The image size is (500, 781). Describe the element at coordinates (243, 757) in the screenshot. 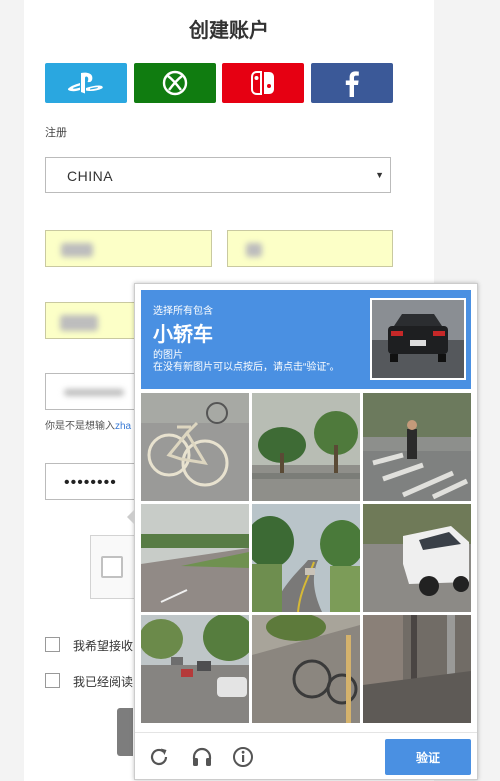

I see `info-icon` at that location.